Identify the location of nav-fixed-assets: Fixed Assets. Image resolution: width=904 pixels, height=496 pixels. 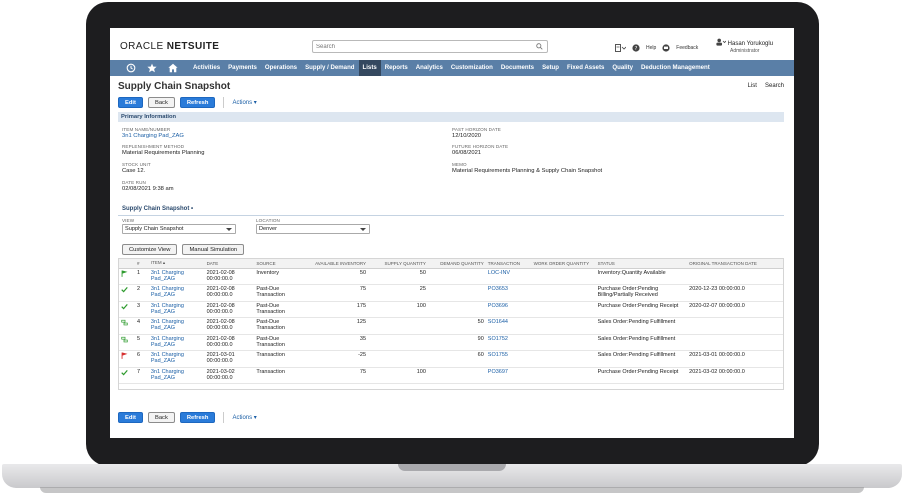
(585, 68).